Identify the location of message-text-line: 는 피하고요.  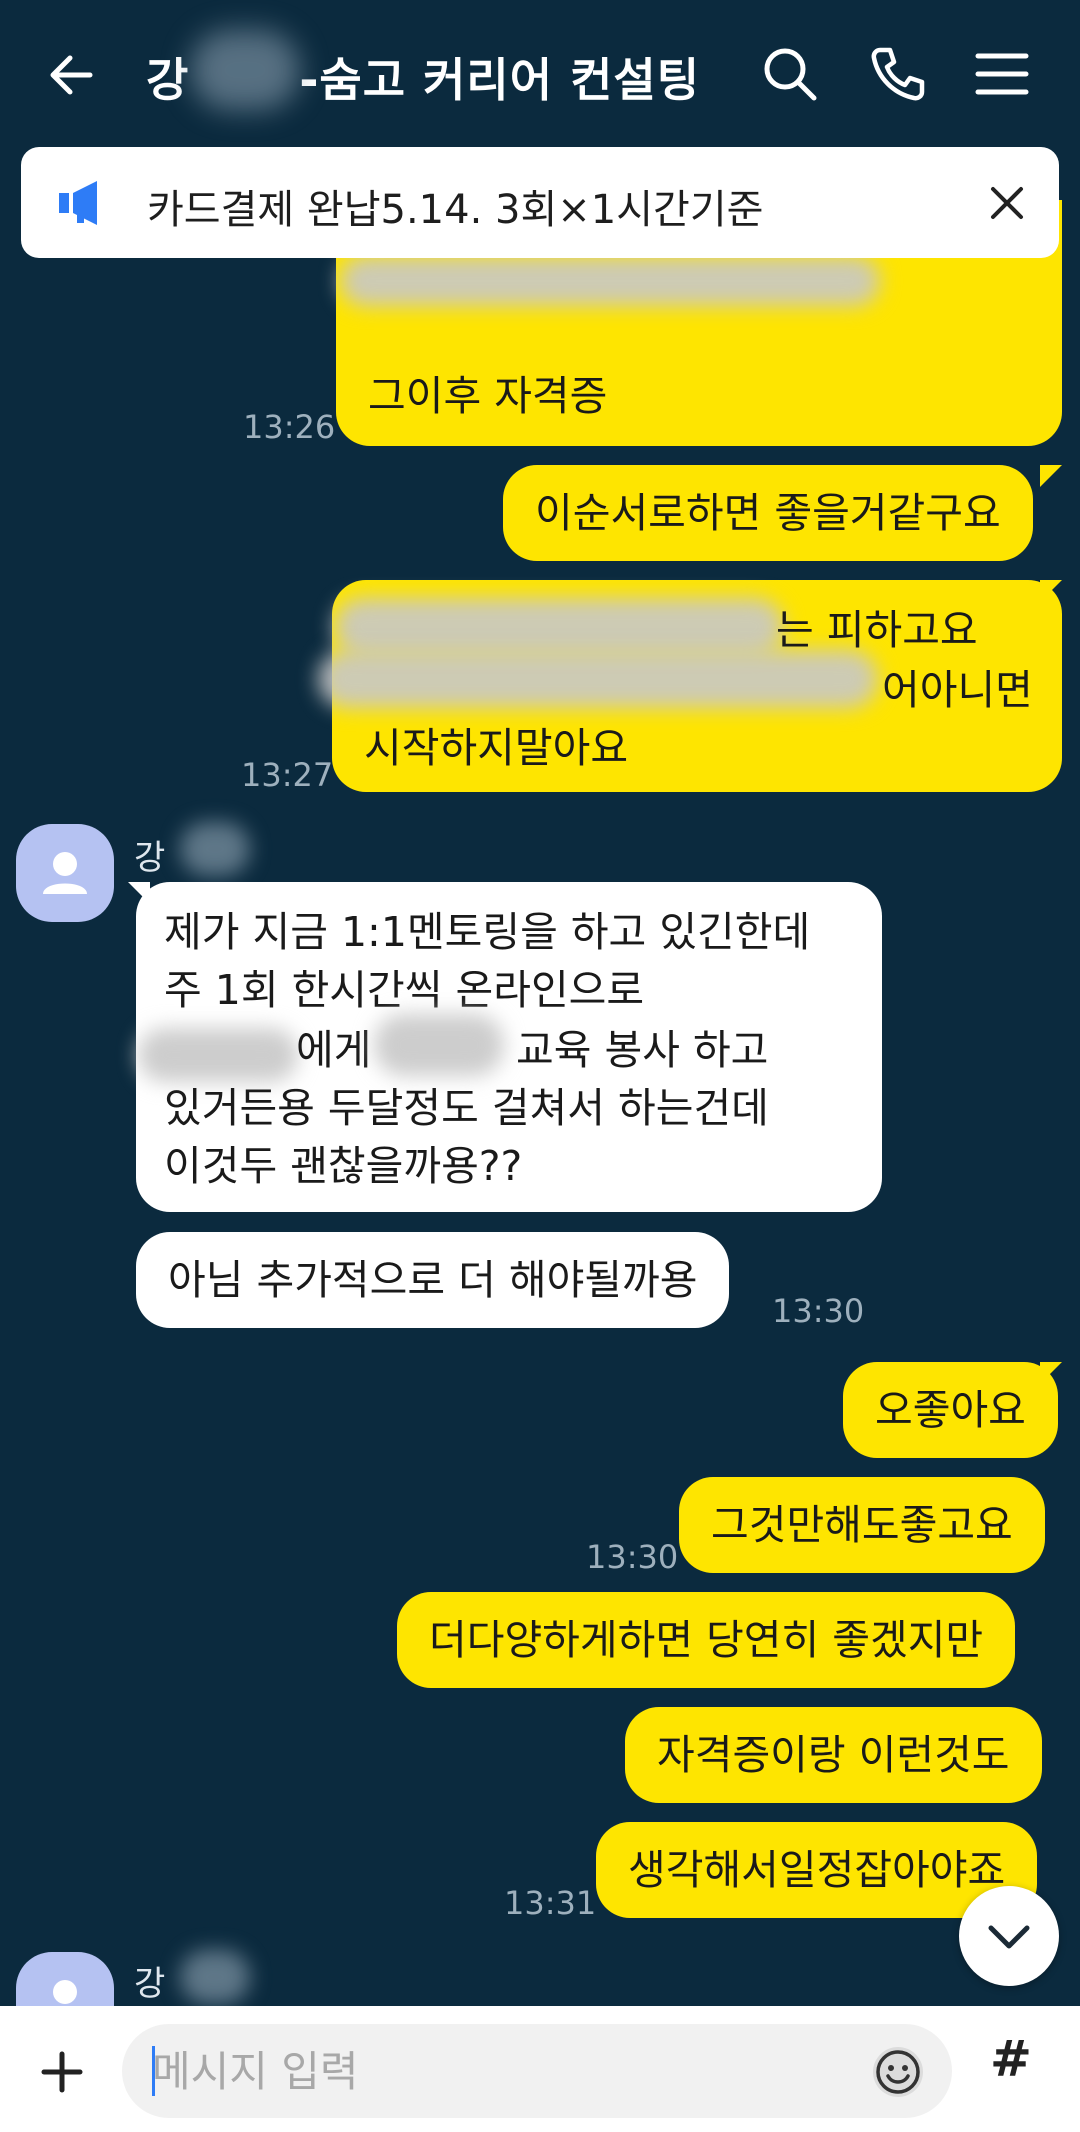
(877, 630).